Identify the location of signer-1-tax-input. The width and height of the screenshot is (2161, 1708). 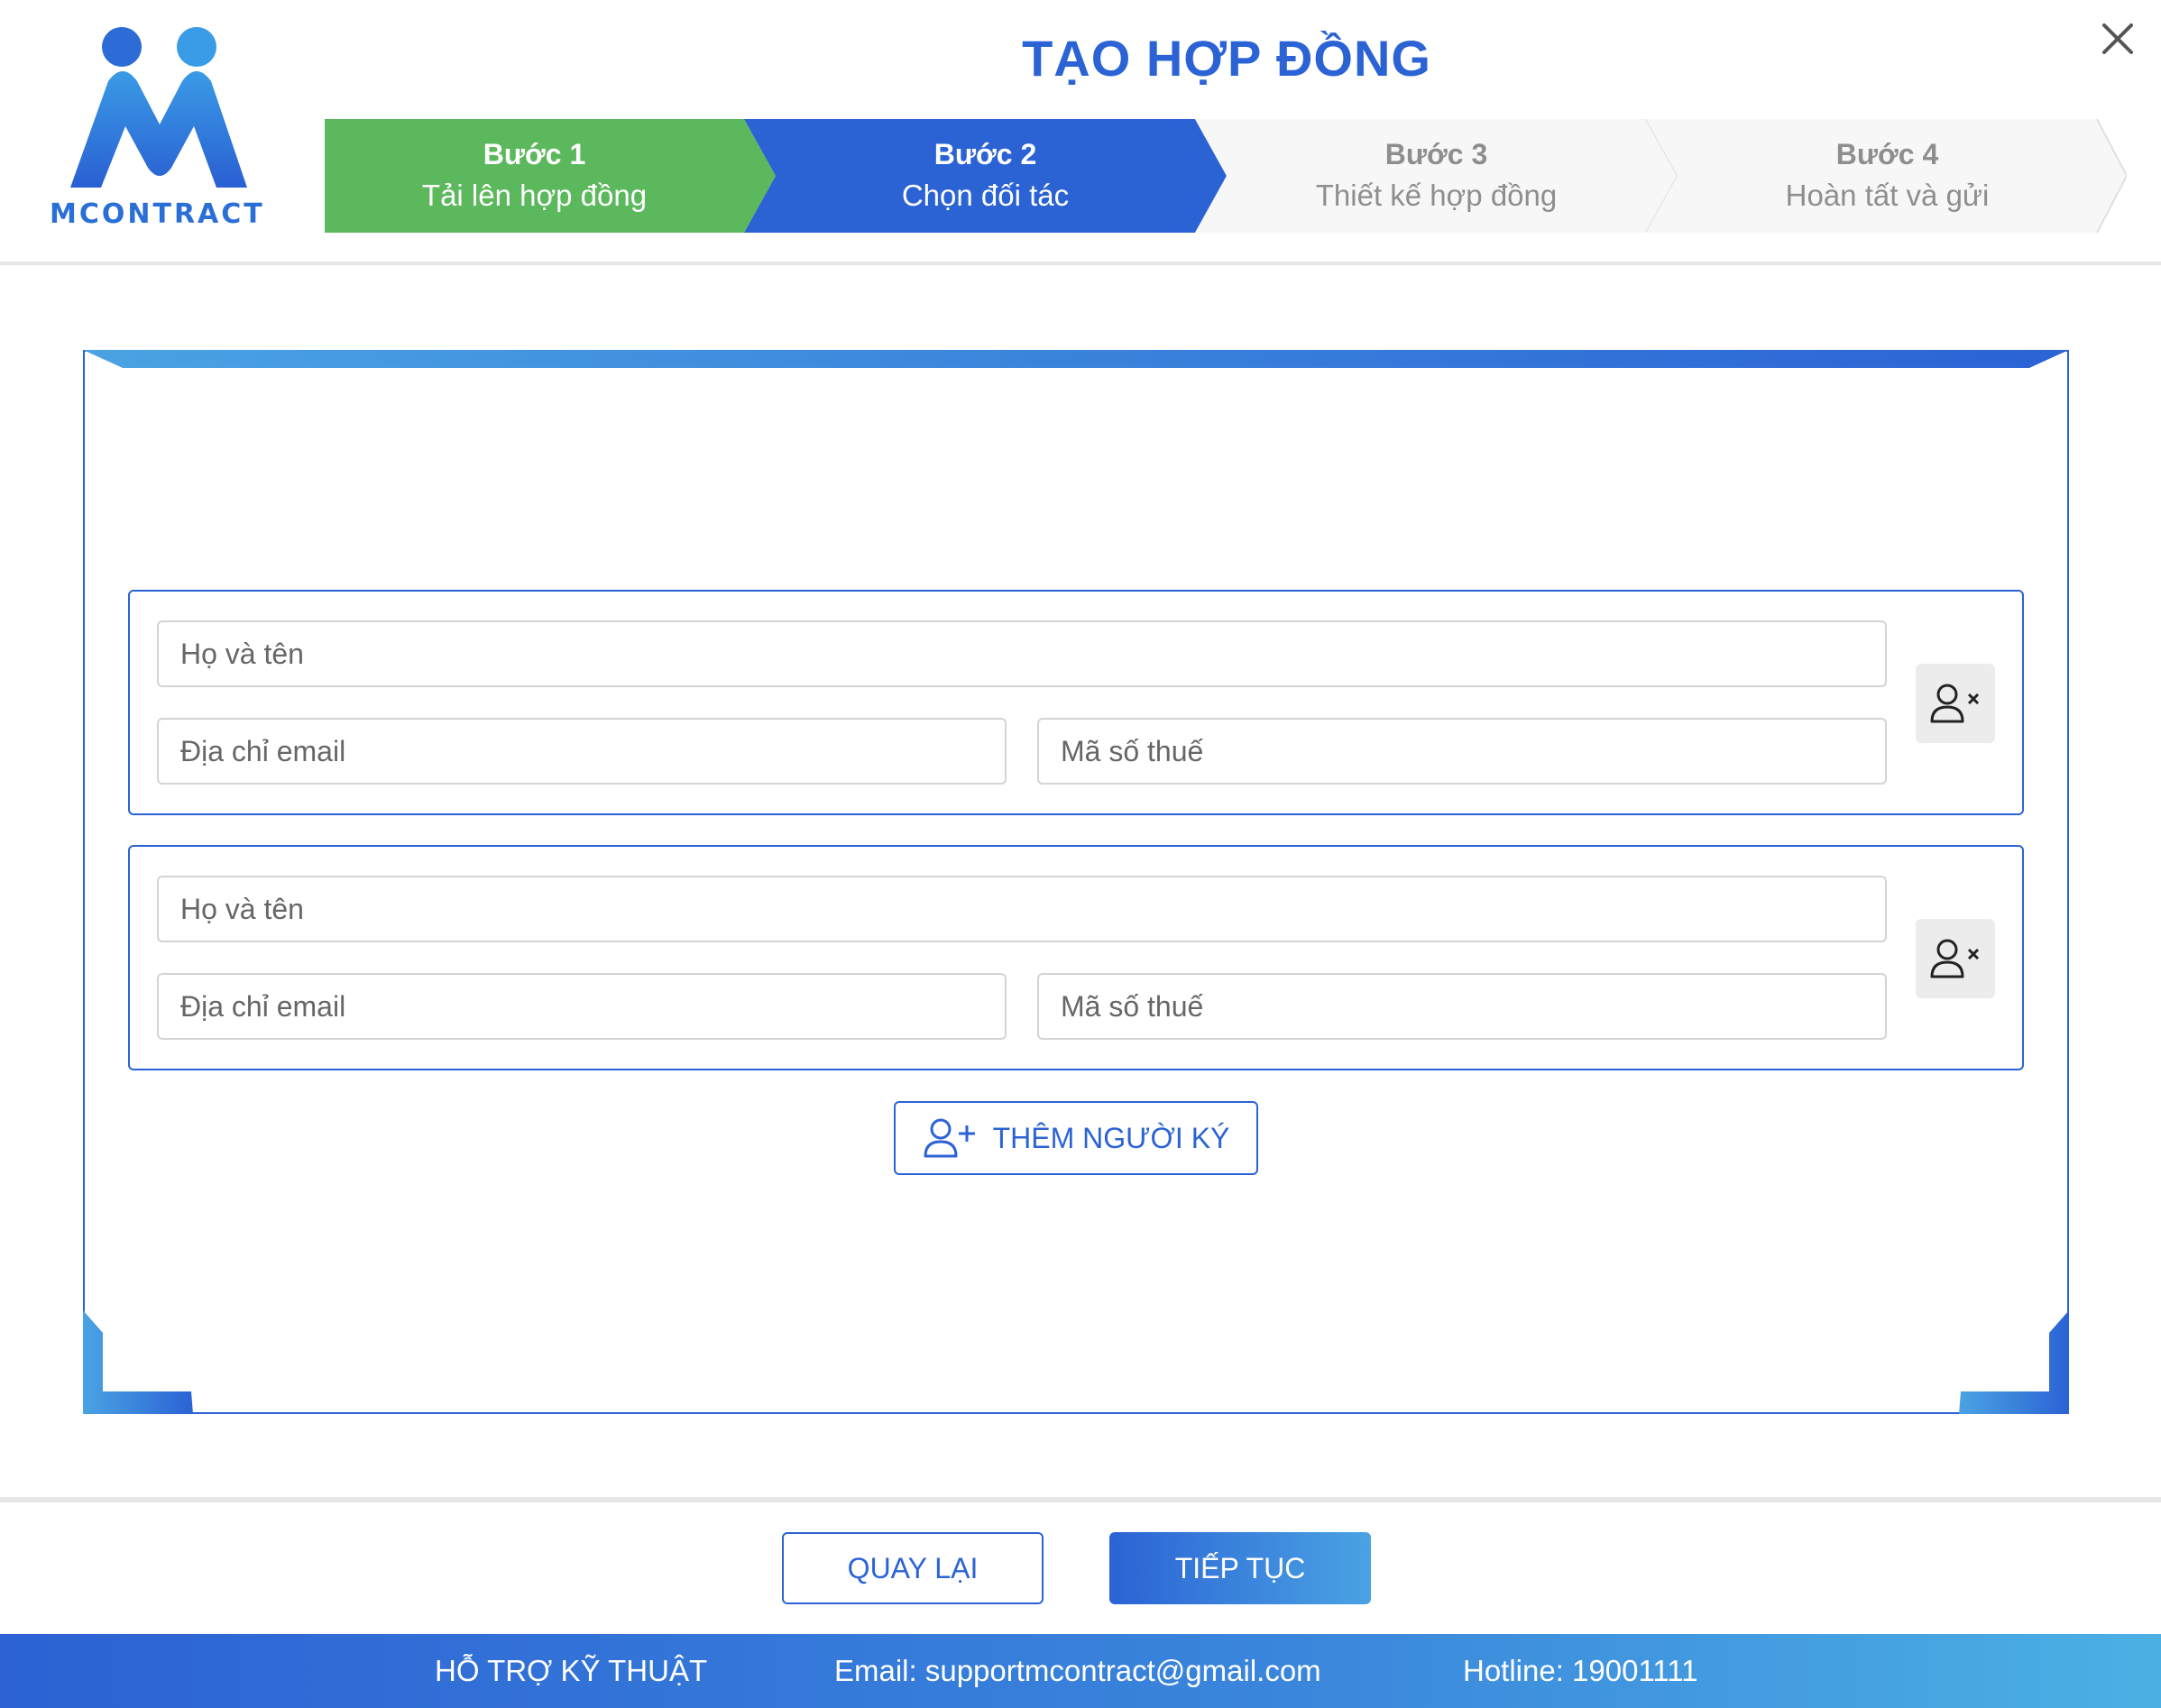
(1462, 751).